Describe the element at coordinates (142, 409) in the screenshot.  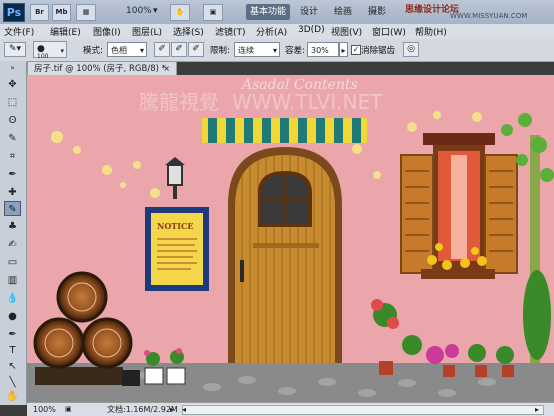
I see `document-size: 文档:1.16M/2.92M` at that location.